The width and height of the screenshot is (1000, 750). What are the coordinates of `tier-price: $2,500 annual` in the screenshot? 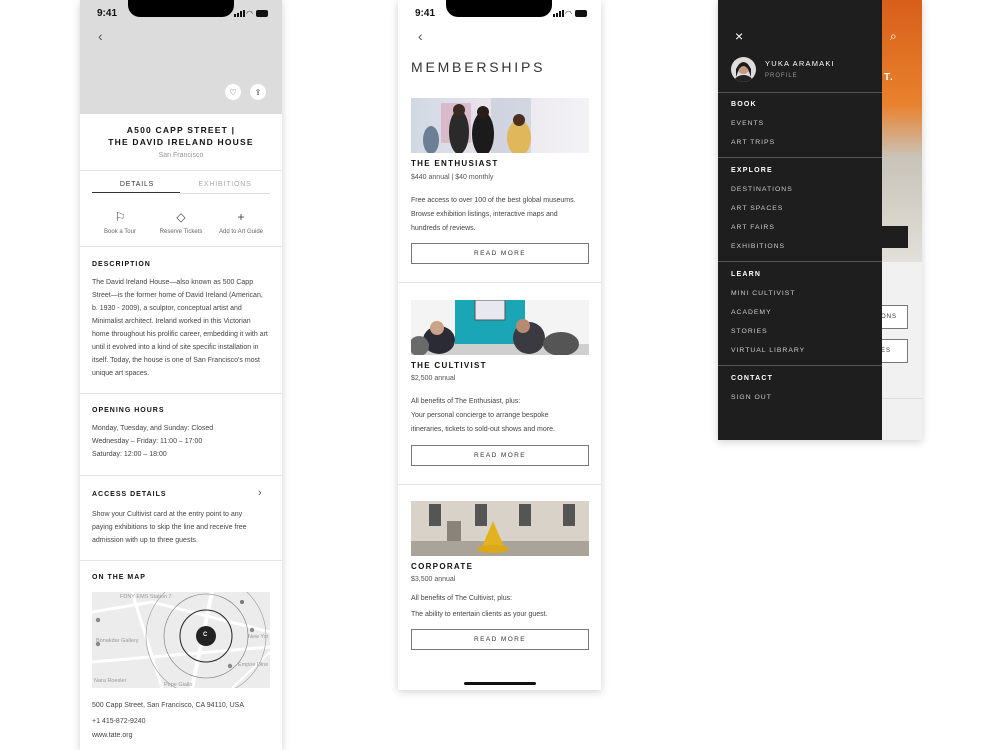 It's located at (433, 378).